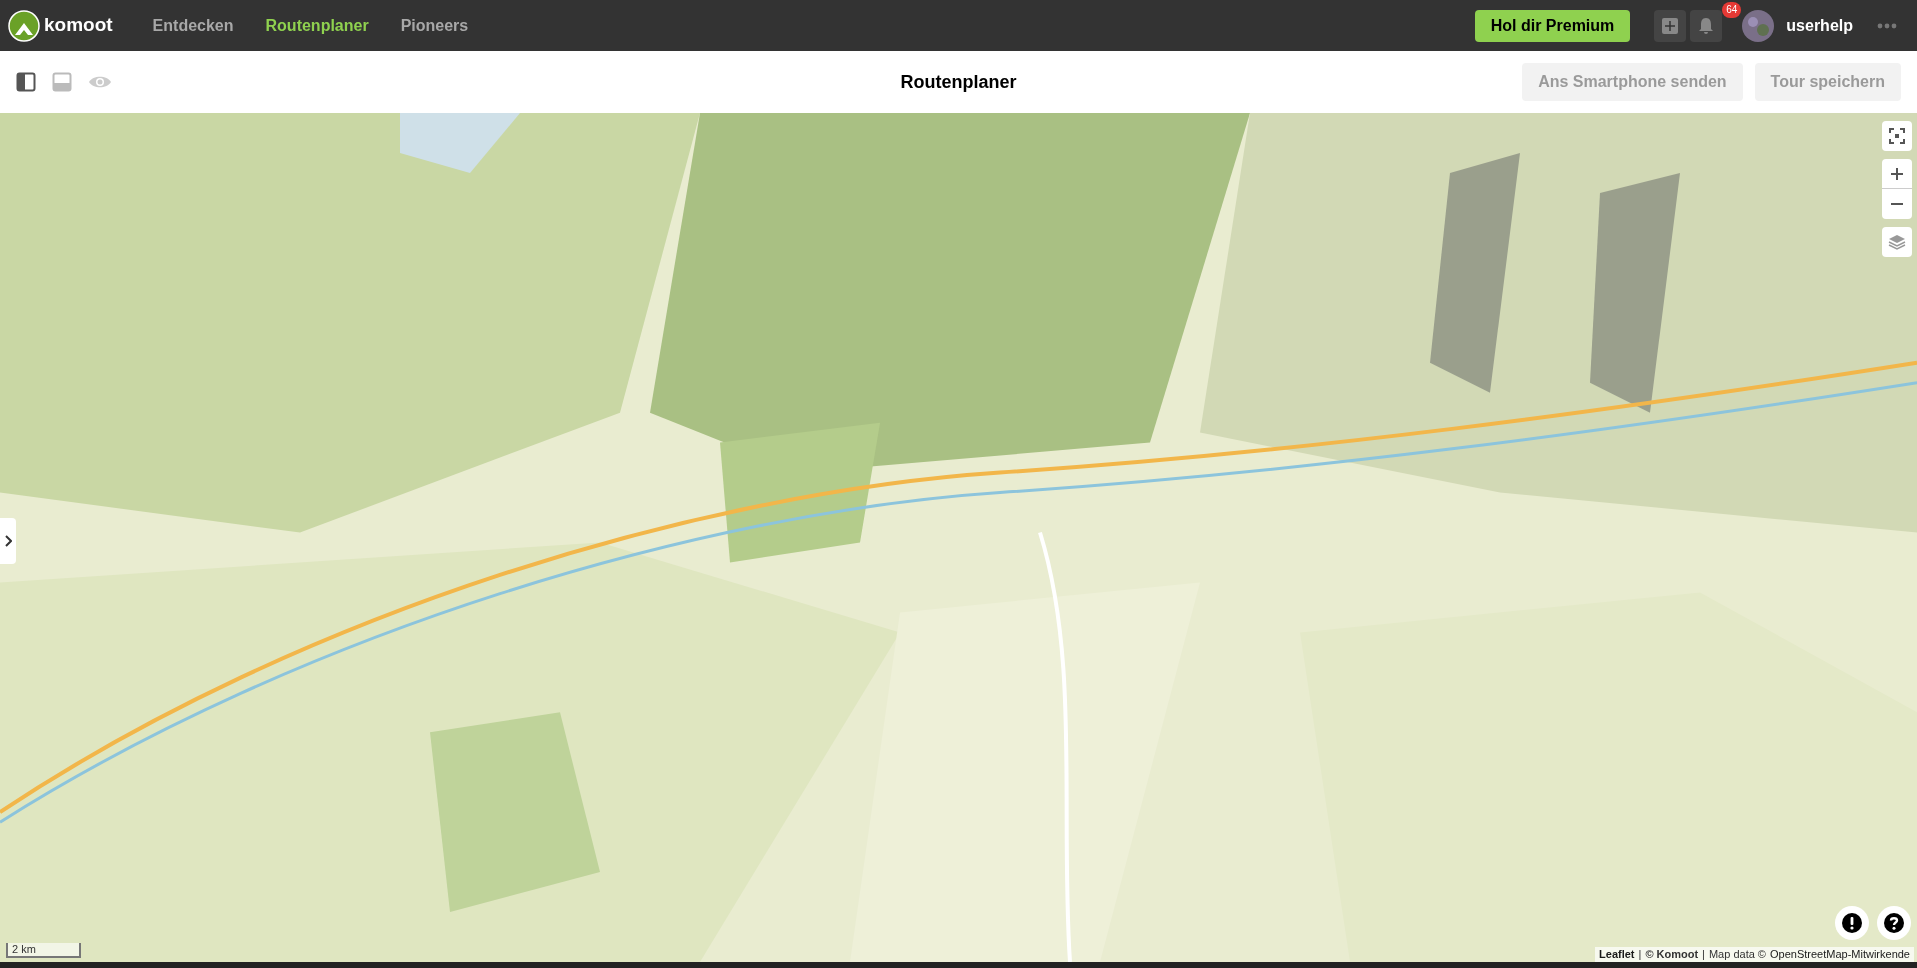  I want to click on bell-icon, so click(1706, 25).